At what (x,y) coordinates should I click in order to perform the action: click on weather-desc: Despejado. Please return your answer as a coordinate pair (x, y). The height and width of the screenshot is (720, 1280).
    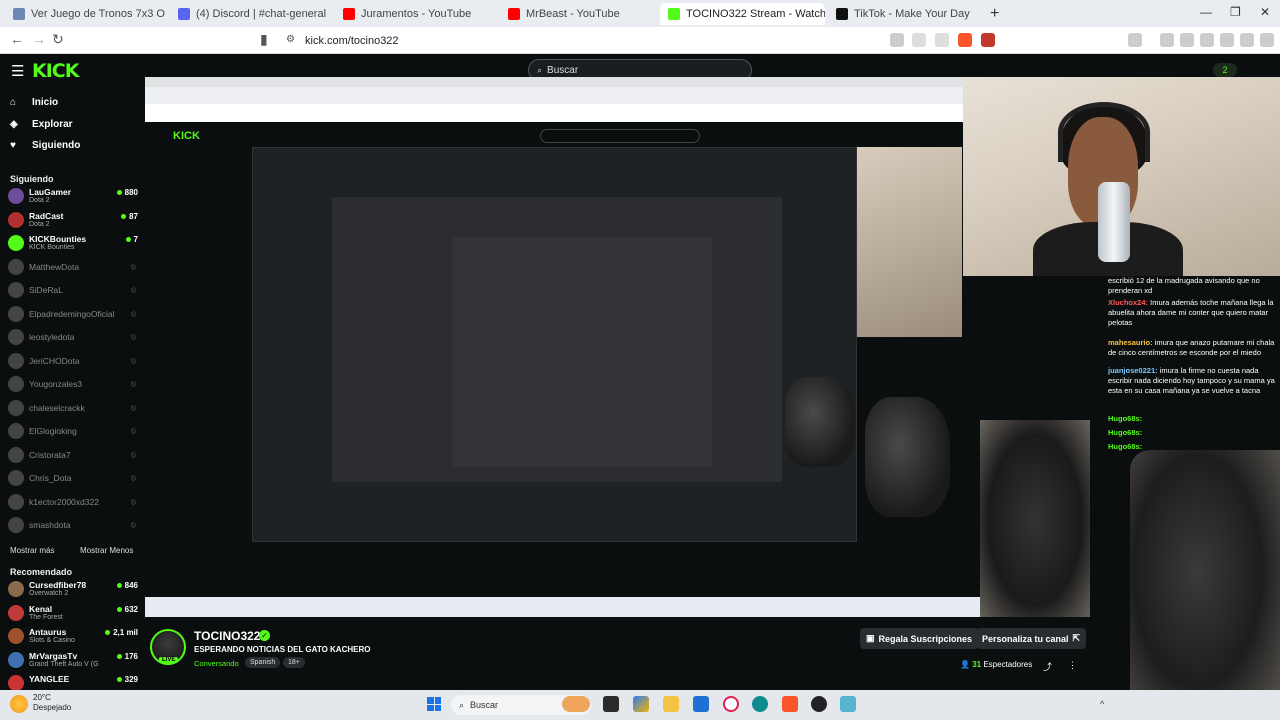
    Looking at the image, I should click on (52, 707).